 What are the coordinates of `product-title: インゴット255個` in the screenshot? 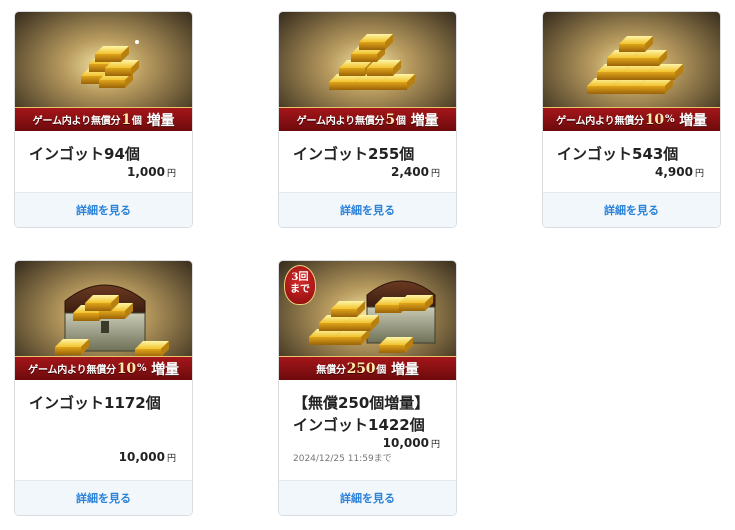 It's located at (354, 154).